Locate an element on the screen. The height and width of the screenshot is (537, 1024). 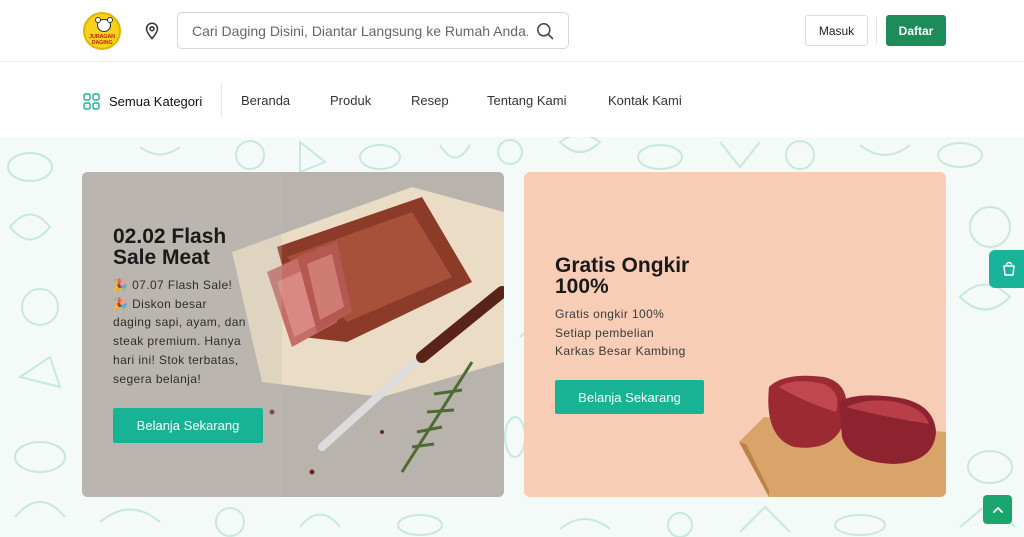
shopping-bag-icon is located at coordinates (1009, 268).